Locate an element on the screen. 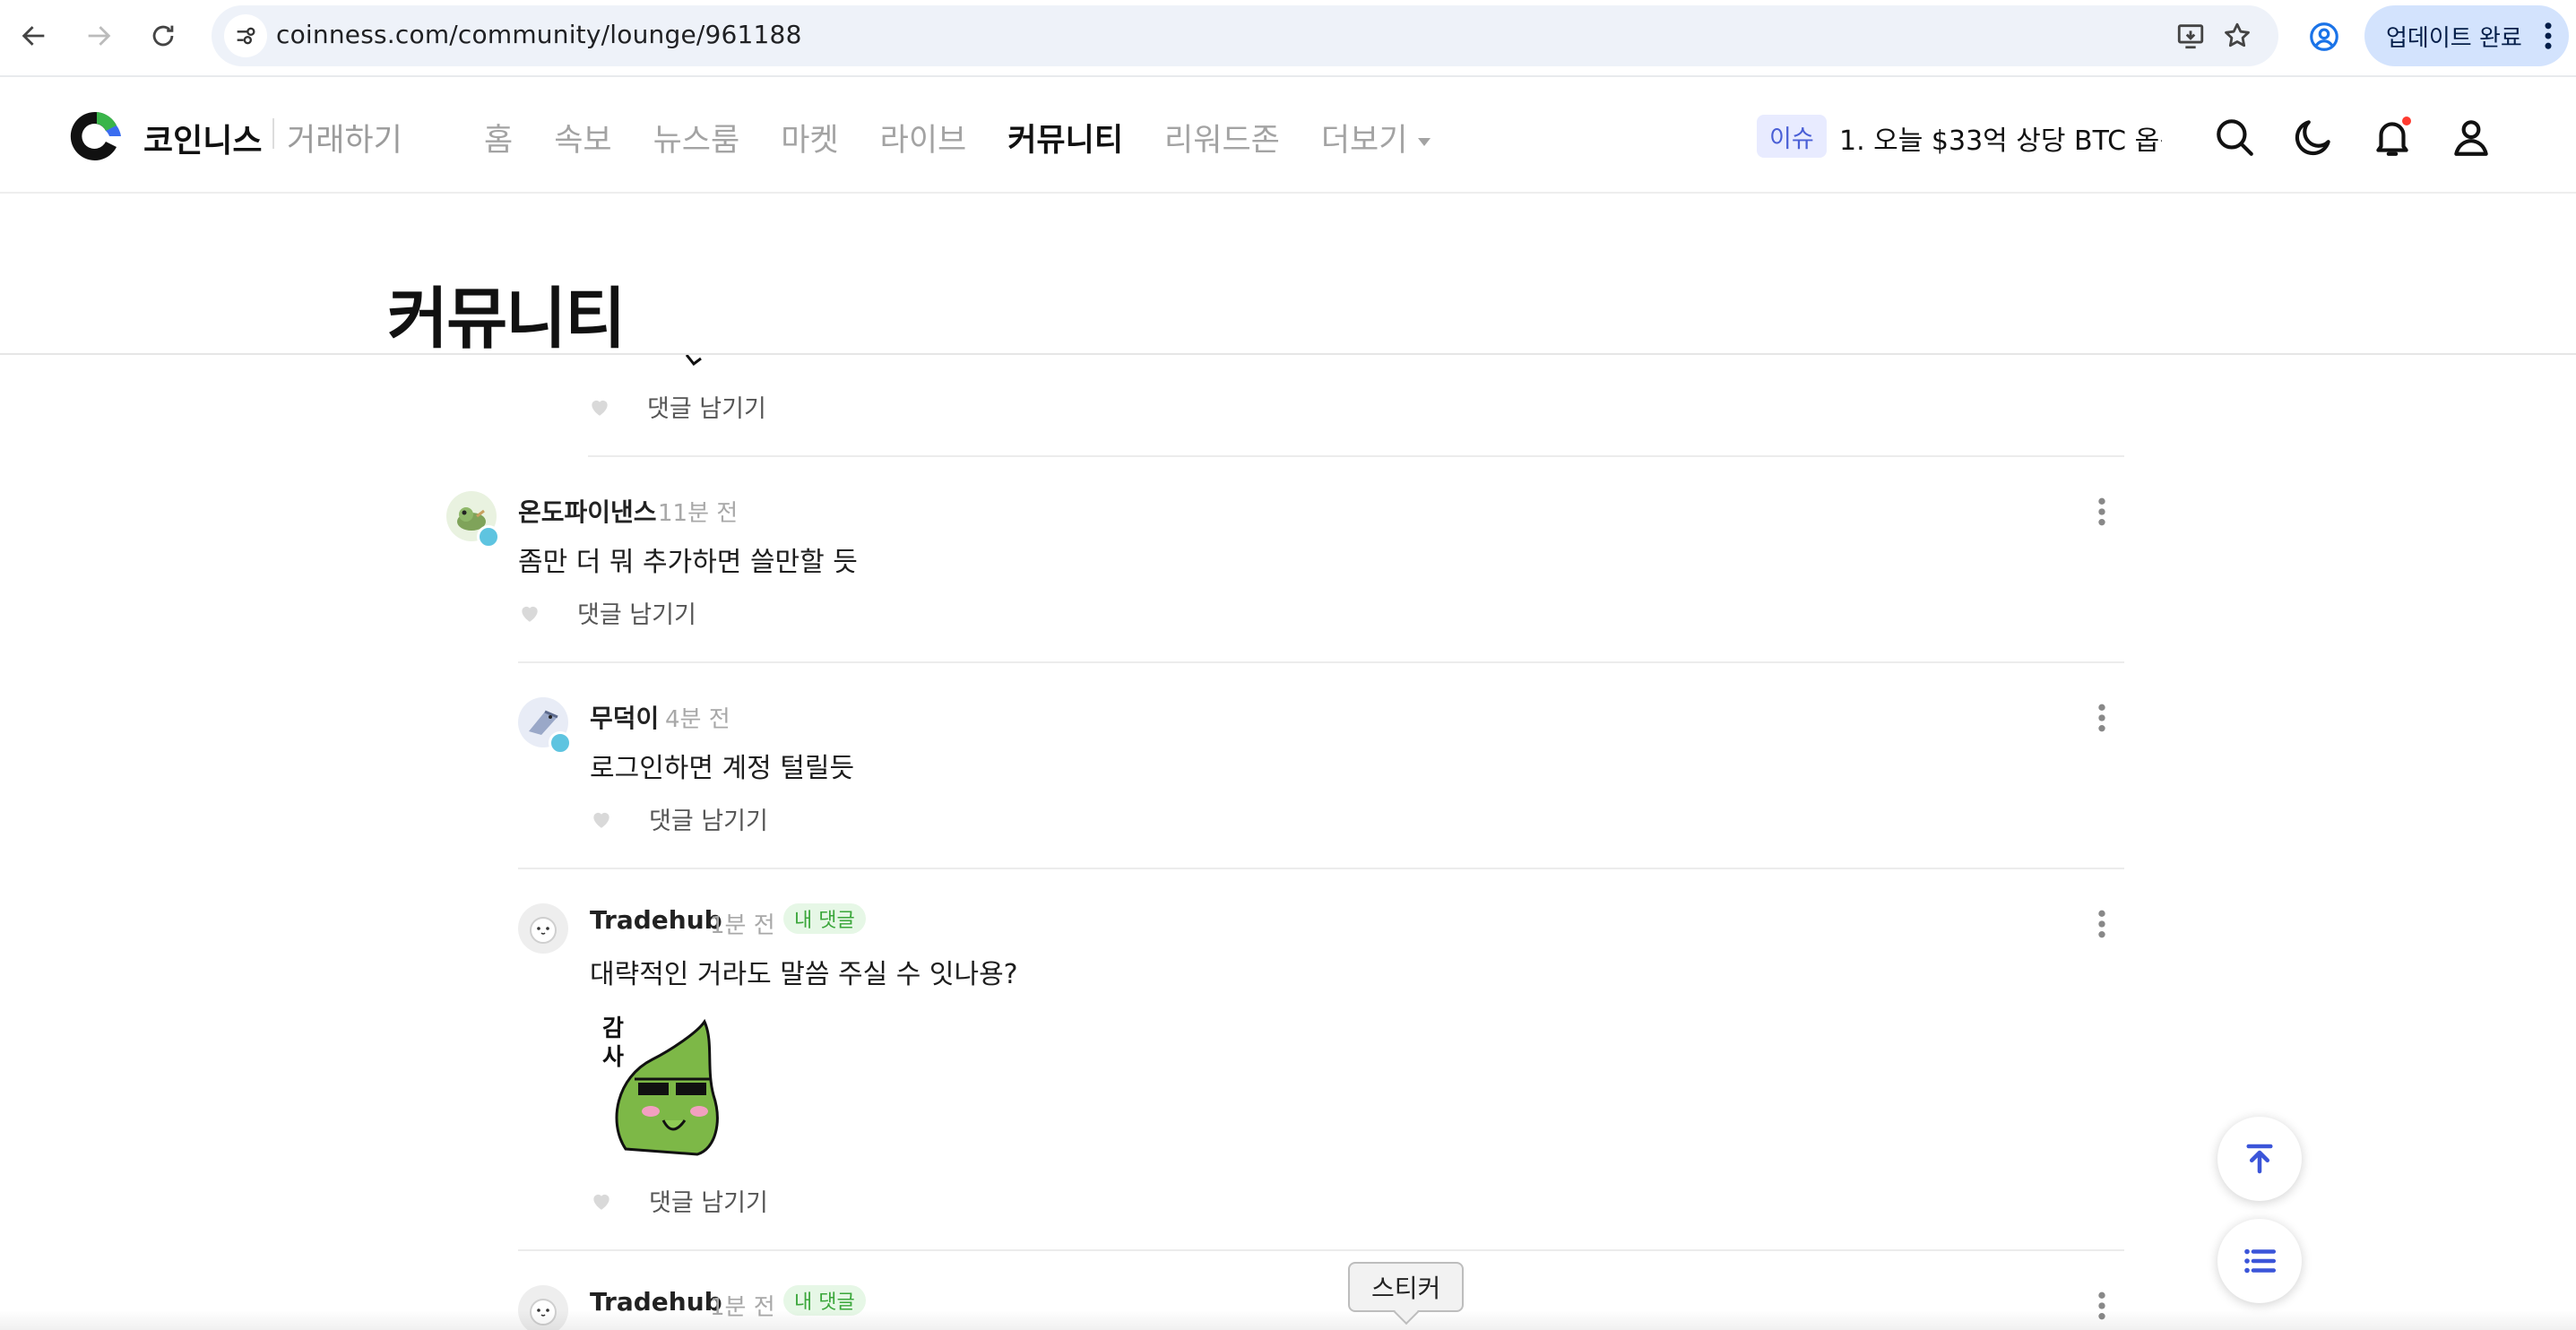 The image size is (2576, 1330). address-bar: coinness.com/community/lounge/961188 is located at coordinates (1245, 35).